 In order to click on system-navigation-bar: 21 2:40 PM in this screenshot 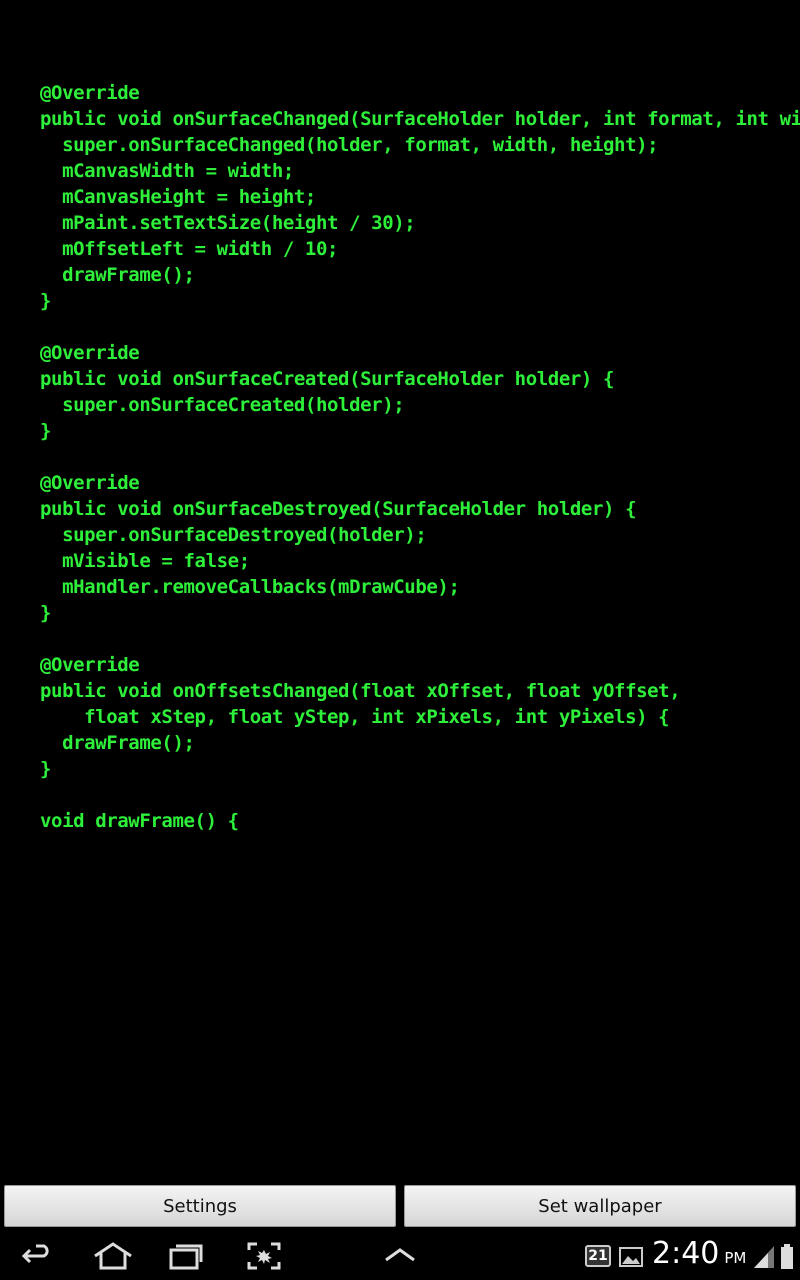, I will do `click(400, 1256)`.